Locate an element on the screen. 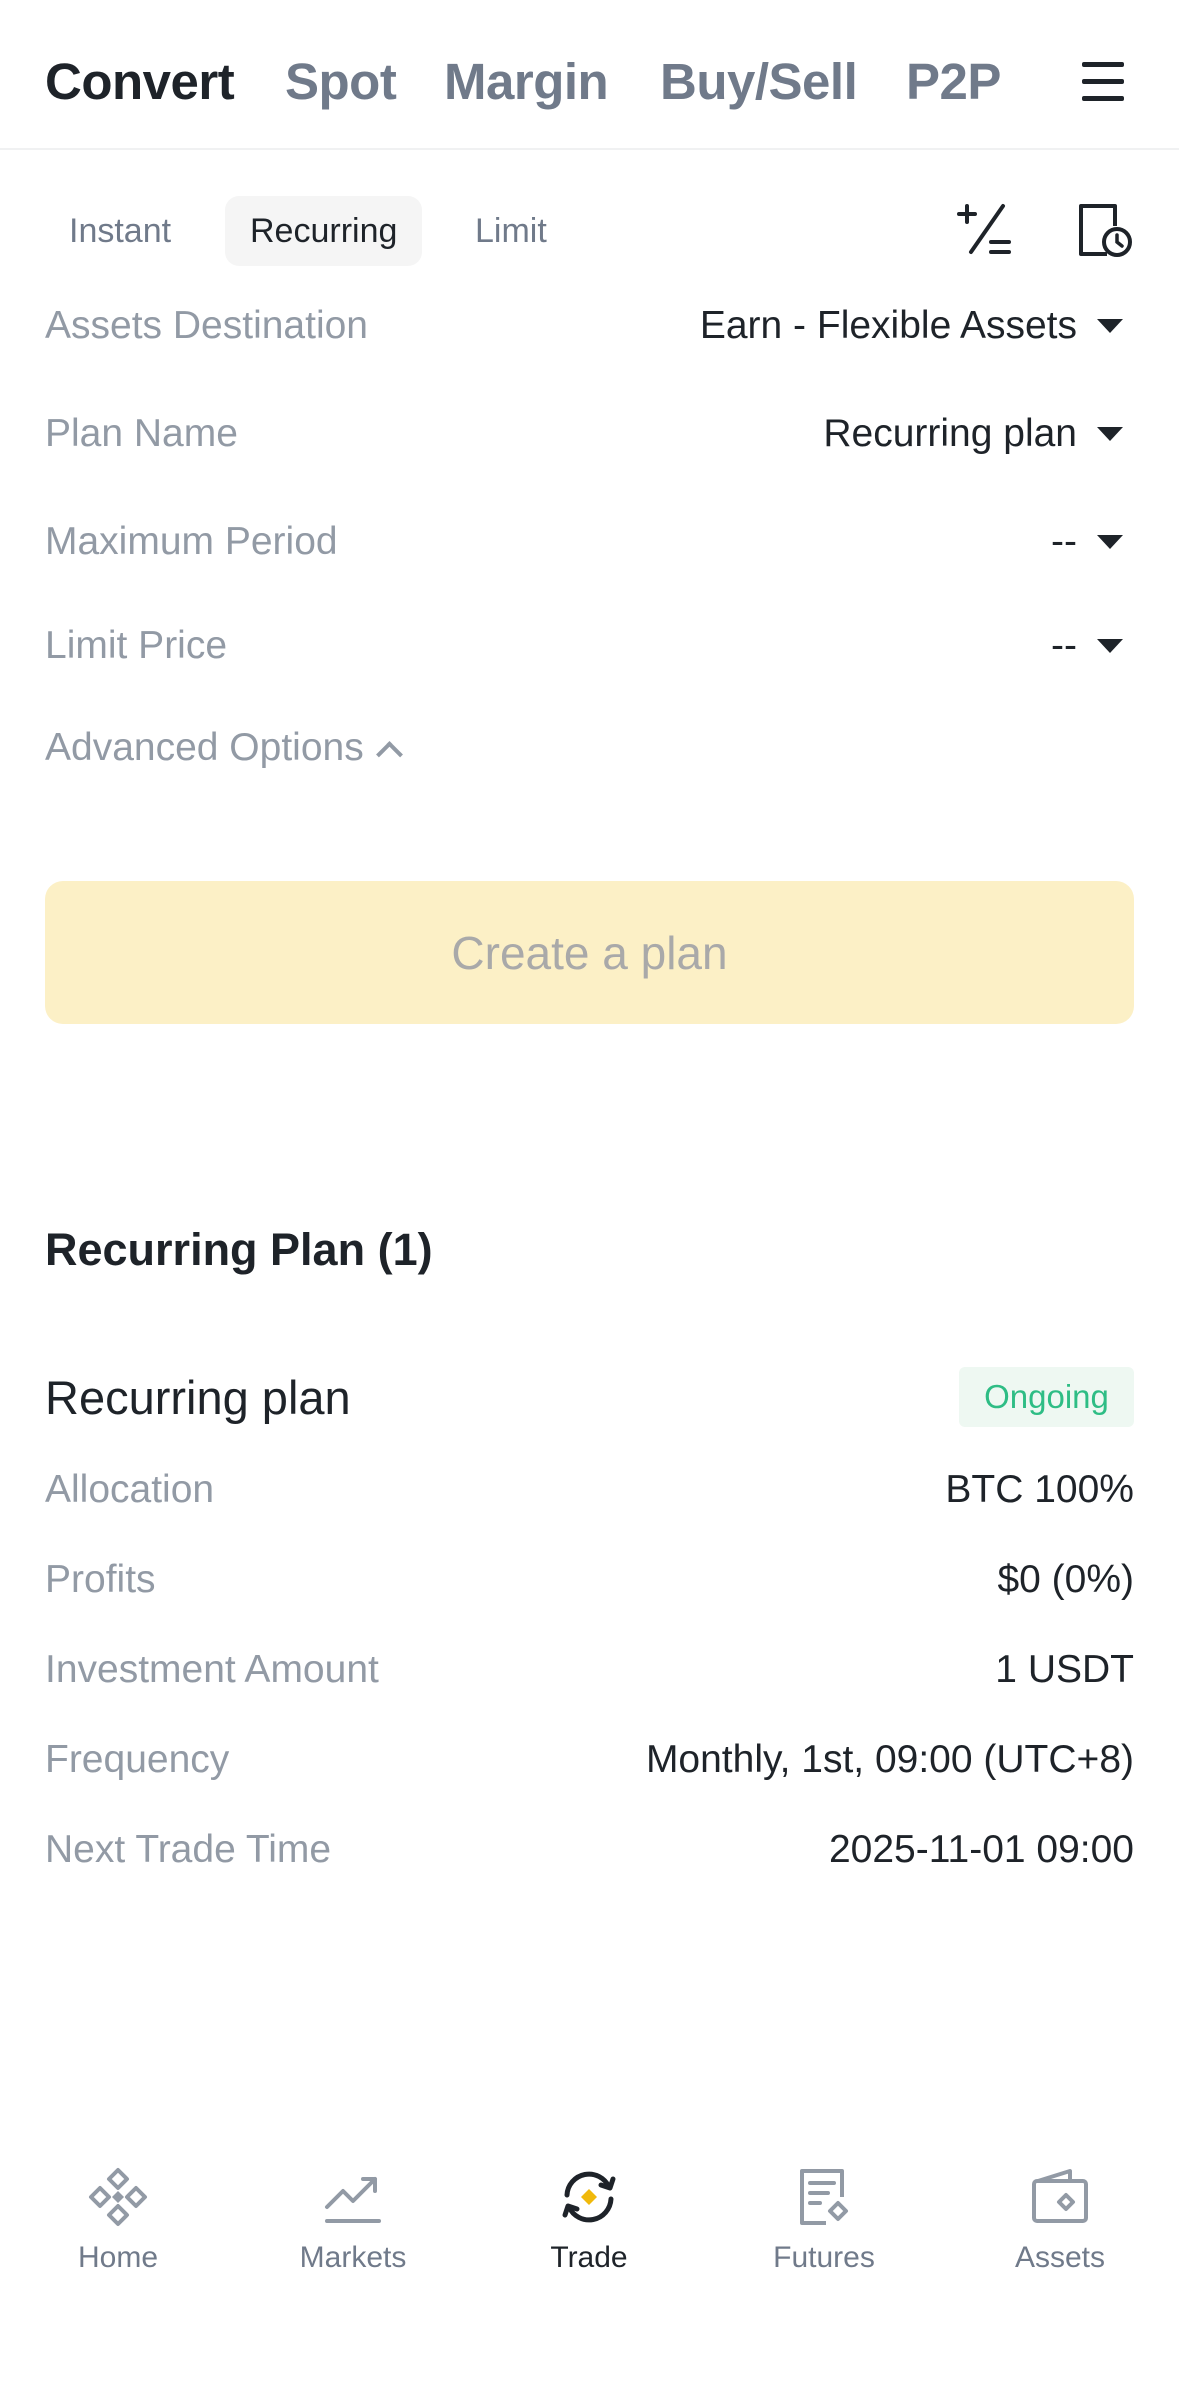 Image resolution: width=1179 pixels, height=2396 pixels. plan-name-select: Recurring plan is located at coordinates (973, 434).